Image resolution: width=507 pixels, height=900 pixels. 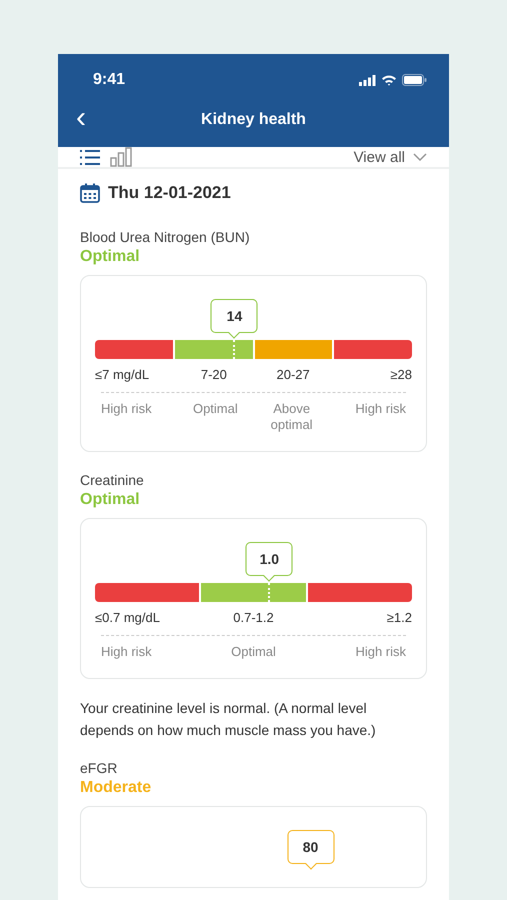 I want to click on test-name: Creatinine, so click(x=112, y=480).